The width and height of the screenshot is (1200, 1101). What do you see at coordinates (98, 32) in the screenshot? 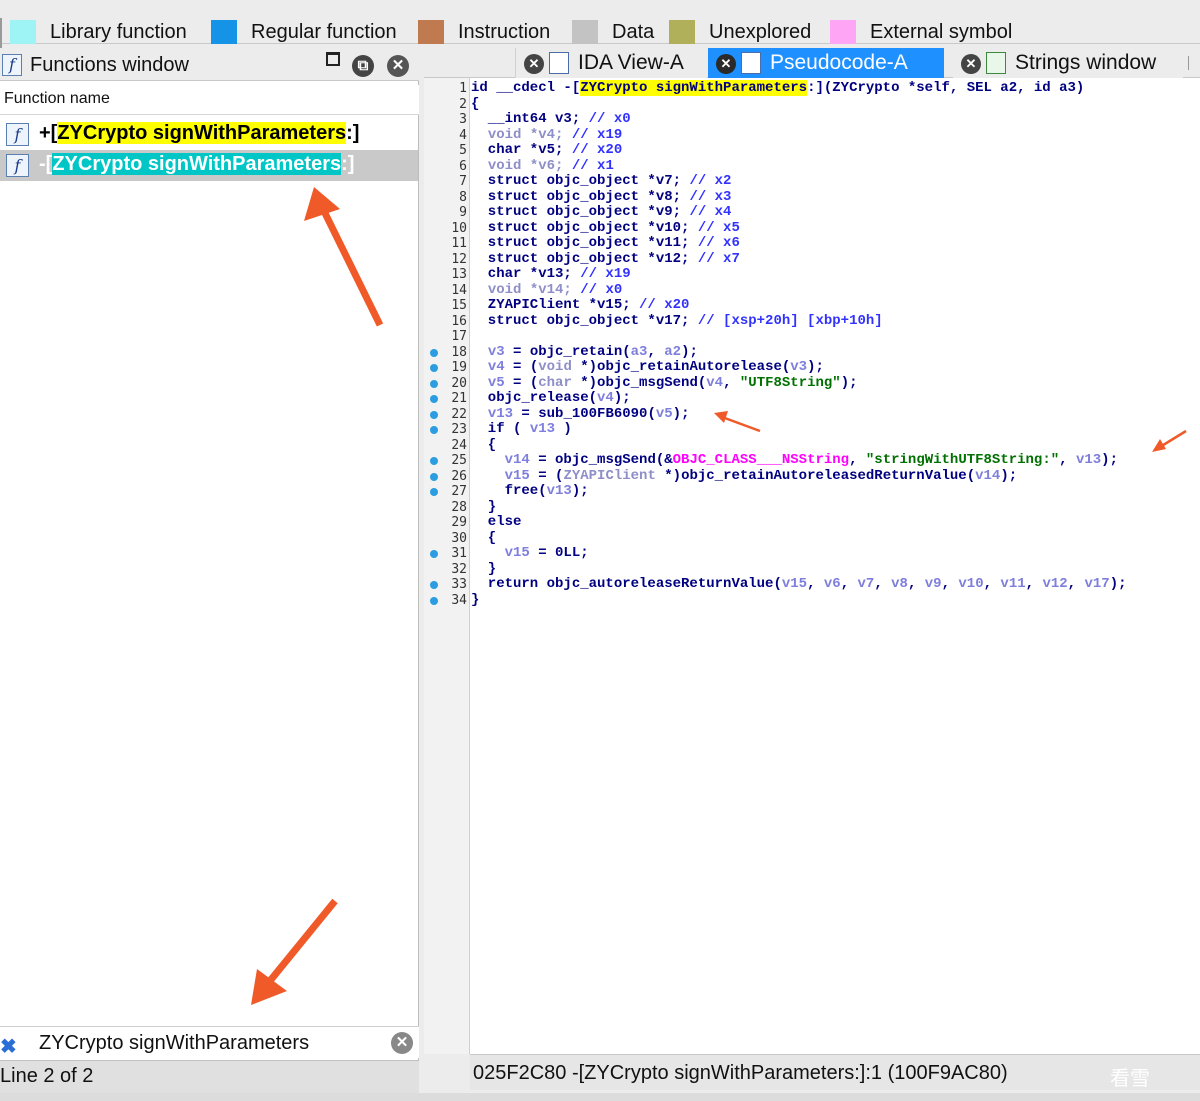
I see `legend-library-function: Library function` at bounding box center [98, 32].